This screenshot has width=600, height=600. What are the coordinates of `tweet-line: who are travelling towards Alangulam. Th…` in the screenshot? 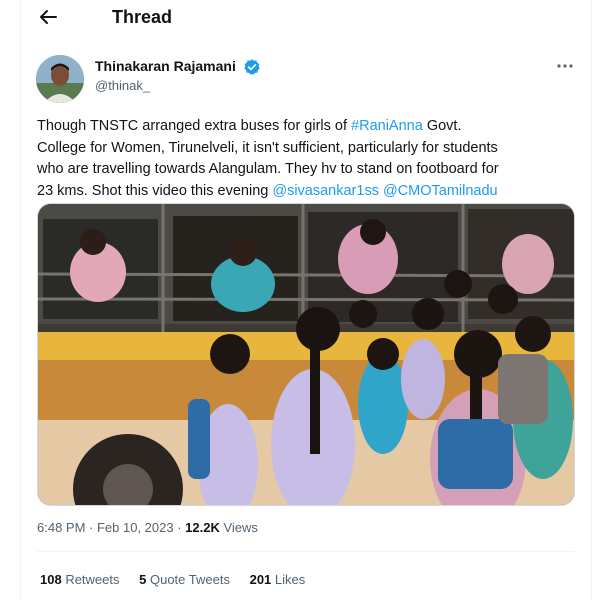 It's located at (268, 169).